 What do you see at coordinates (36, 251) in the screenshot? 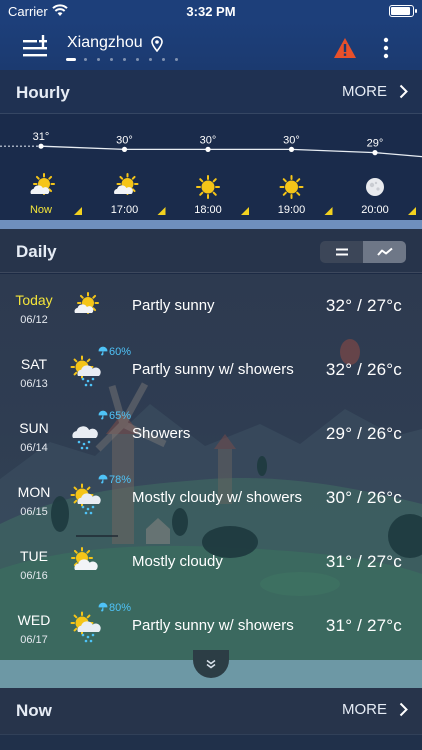
I see `daily-title: Daily` at bounding box center [36, 251].